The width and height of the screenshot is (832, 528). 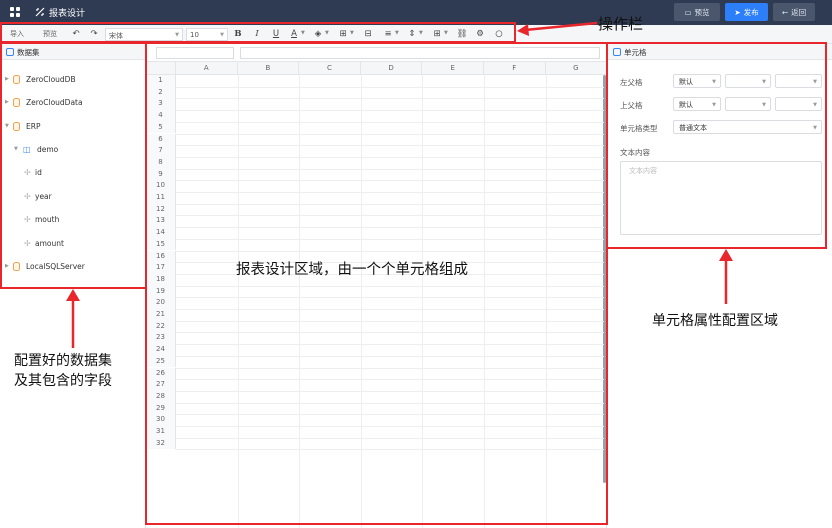 I want to click on report-design-icon, so click(x=40, y=12).